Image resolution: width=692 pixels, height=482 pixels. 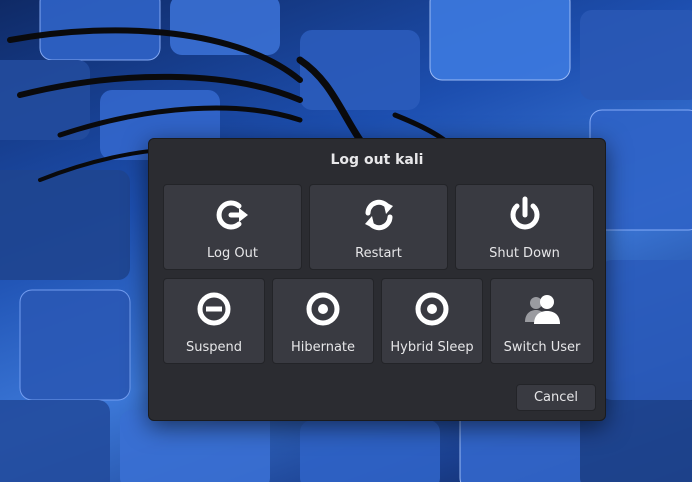 What do you see at coordinates (432, 309) in the screenshot?
I see `hybrid-sleep-icon` at bounding box center [432, 309].